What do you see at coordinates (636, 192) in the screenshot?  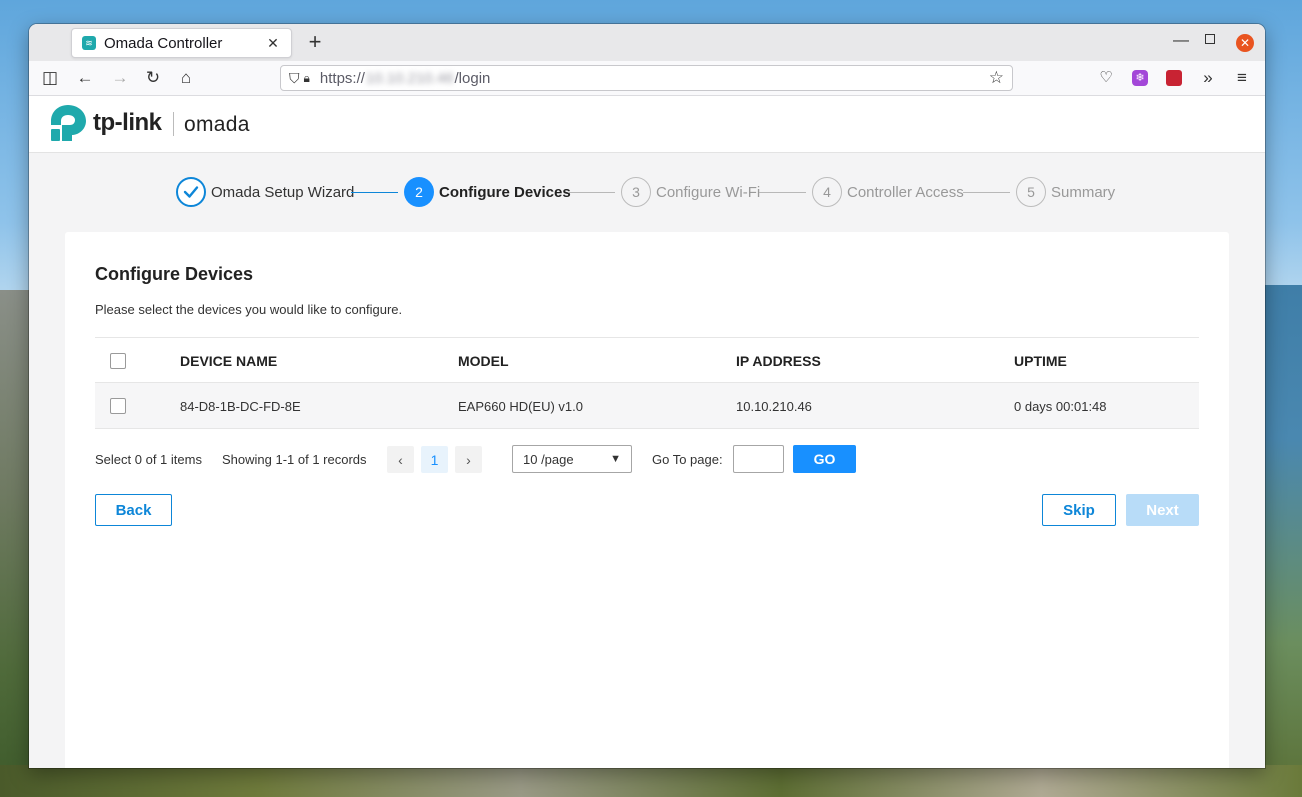 I see `step-3-number: 3` at bounding box center [636, 192].